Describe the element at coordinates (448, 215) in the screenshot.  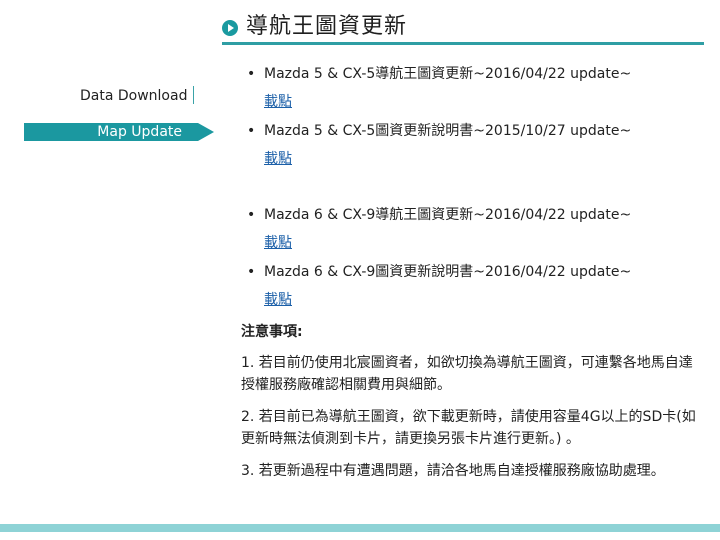
I see `item-title: Mazda 6 & CX-9導航王圖資更新~2016/04/22 update~` at that location.